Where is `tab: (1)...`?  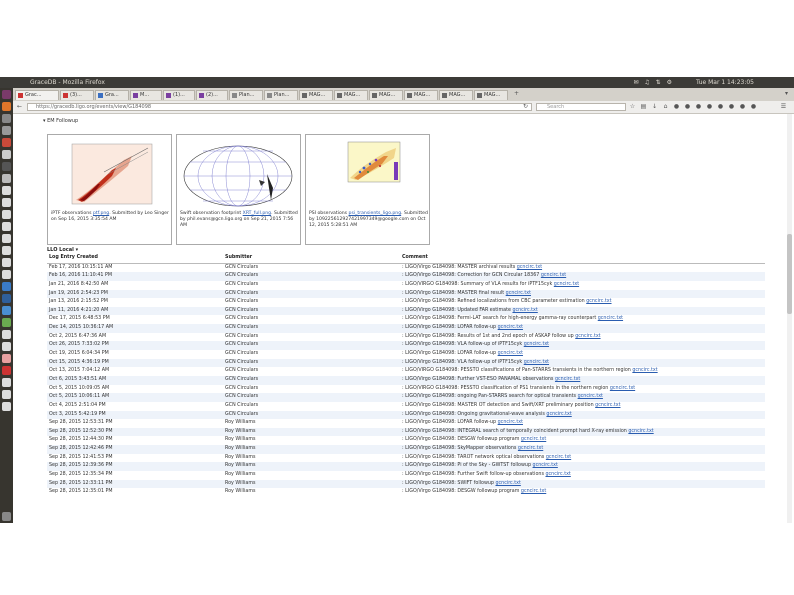
tab: (1)... is located at coordinates (179, 95).